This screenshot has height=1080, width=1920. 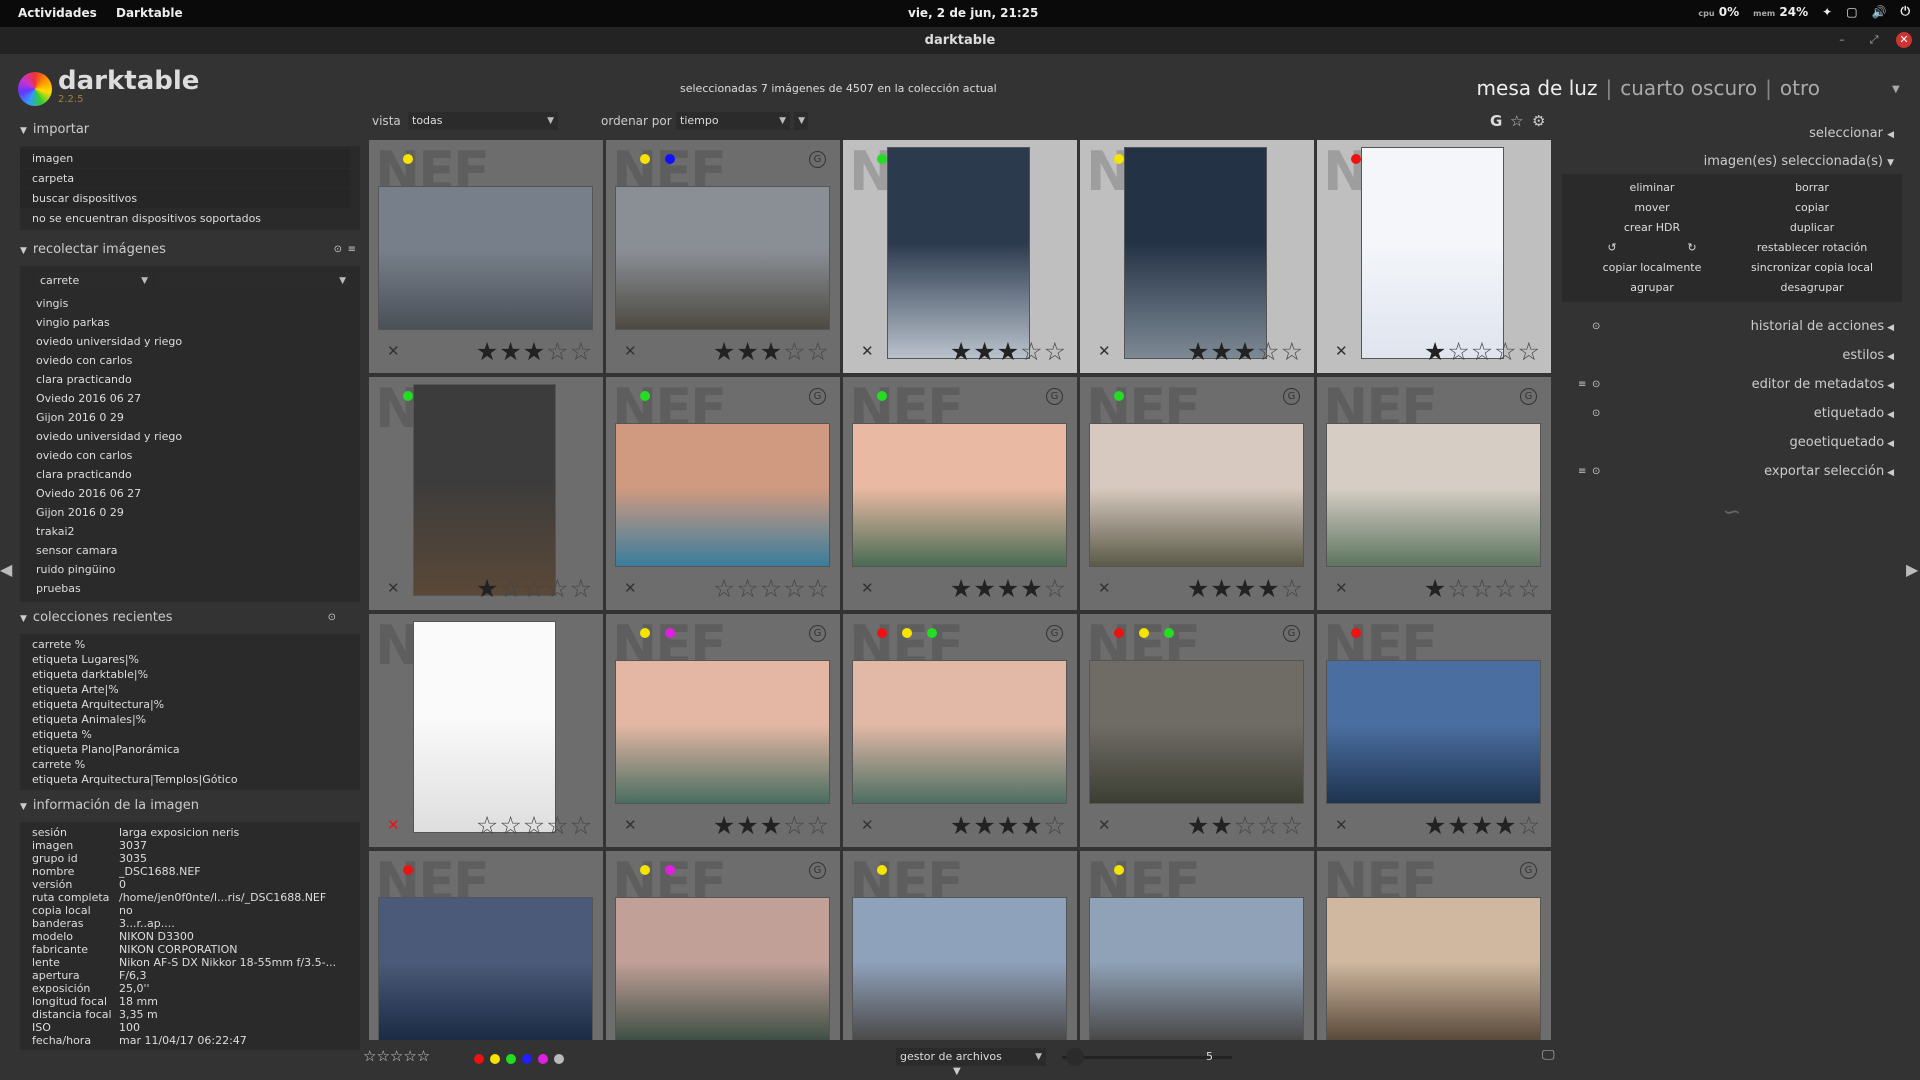 What do you see at coordinates (1800, 88) in the screenshot?
I see `view-other: otro` at bounding box center [1800, 88].